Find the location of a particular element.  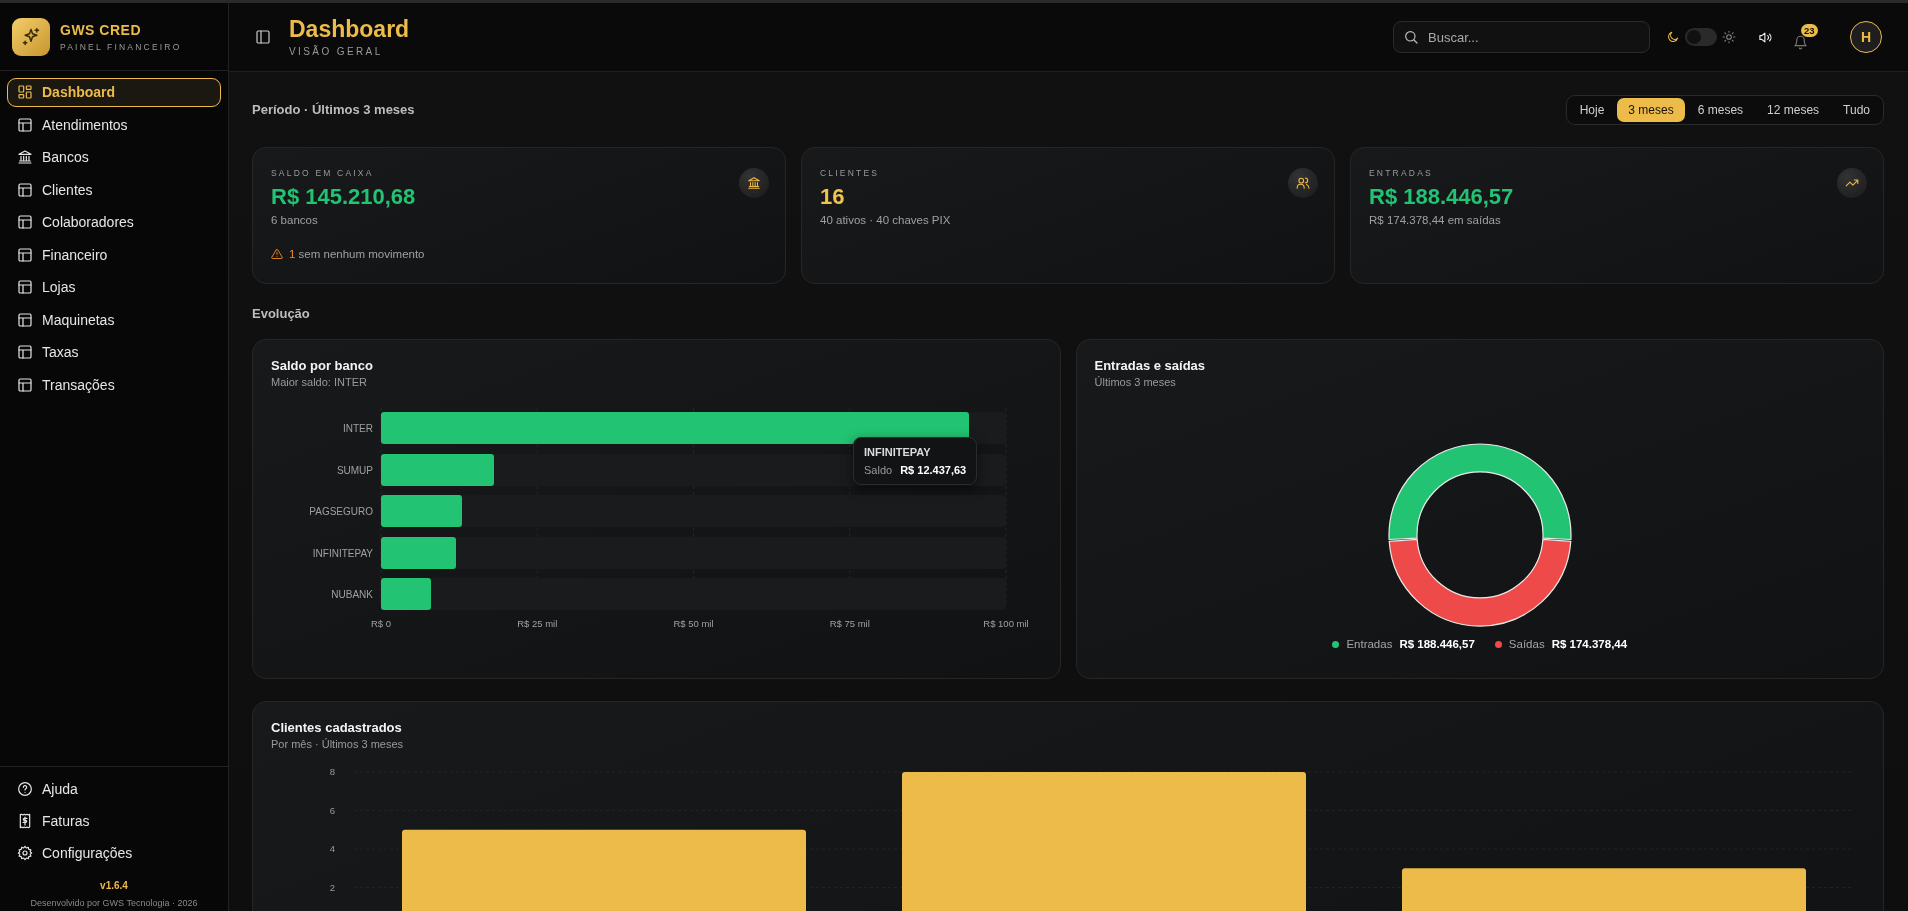

sidebar-item: Clientes is located at coordinates (114, 189).